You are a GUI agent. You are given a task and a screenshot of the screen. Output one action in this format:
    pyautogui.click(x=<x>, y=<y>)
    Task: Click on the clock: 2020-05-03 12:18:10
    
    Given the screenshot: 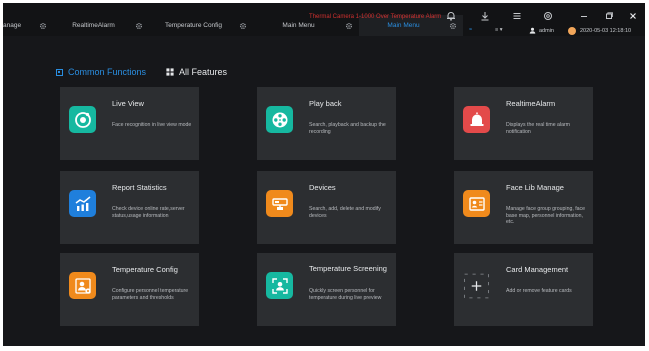 What is the action you would take?
    pyautogui.click(x=599, y=31)
    